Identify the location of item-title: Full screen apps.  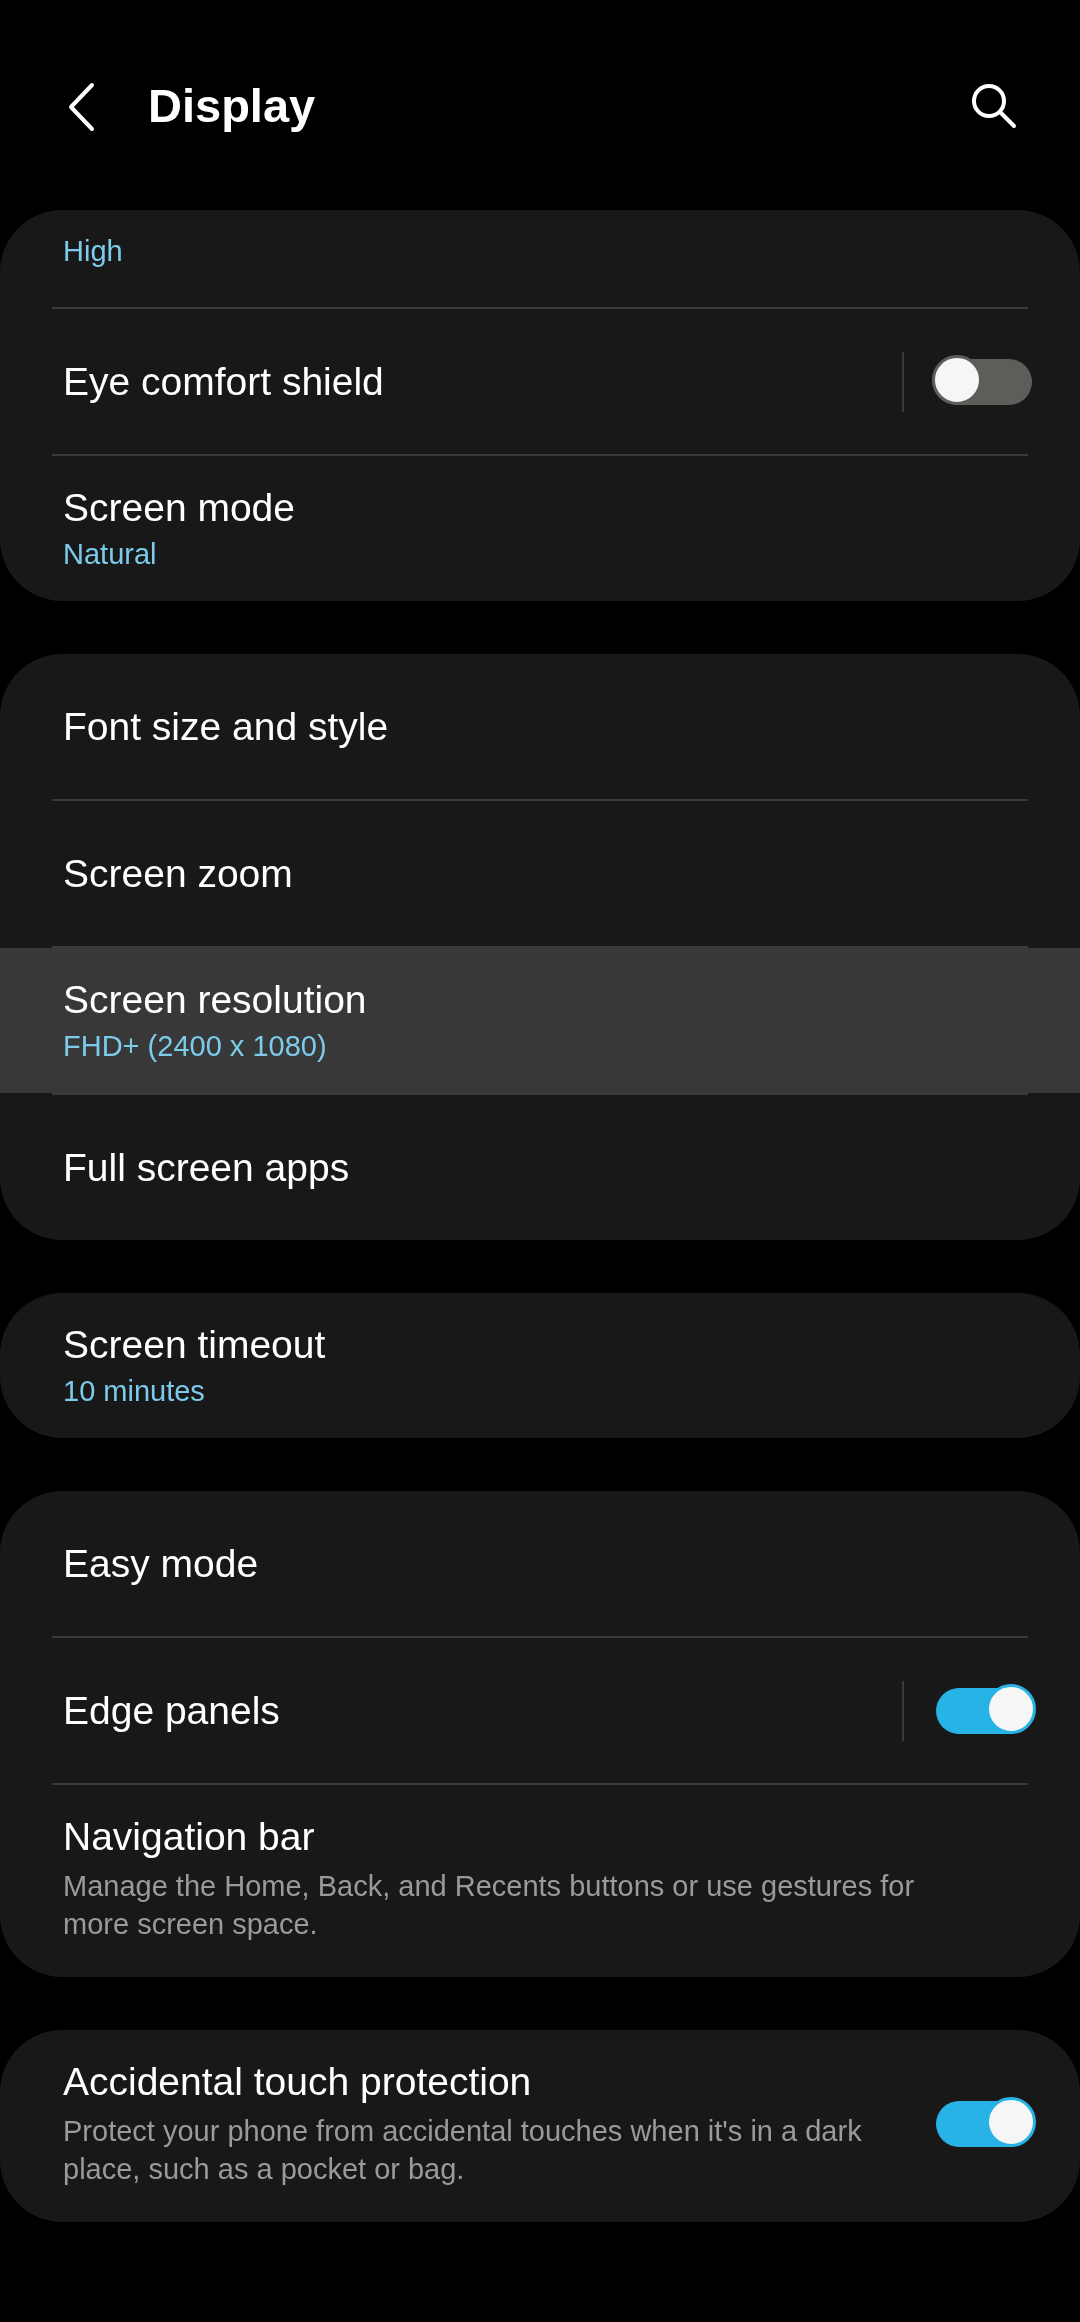
(207, 1167).